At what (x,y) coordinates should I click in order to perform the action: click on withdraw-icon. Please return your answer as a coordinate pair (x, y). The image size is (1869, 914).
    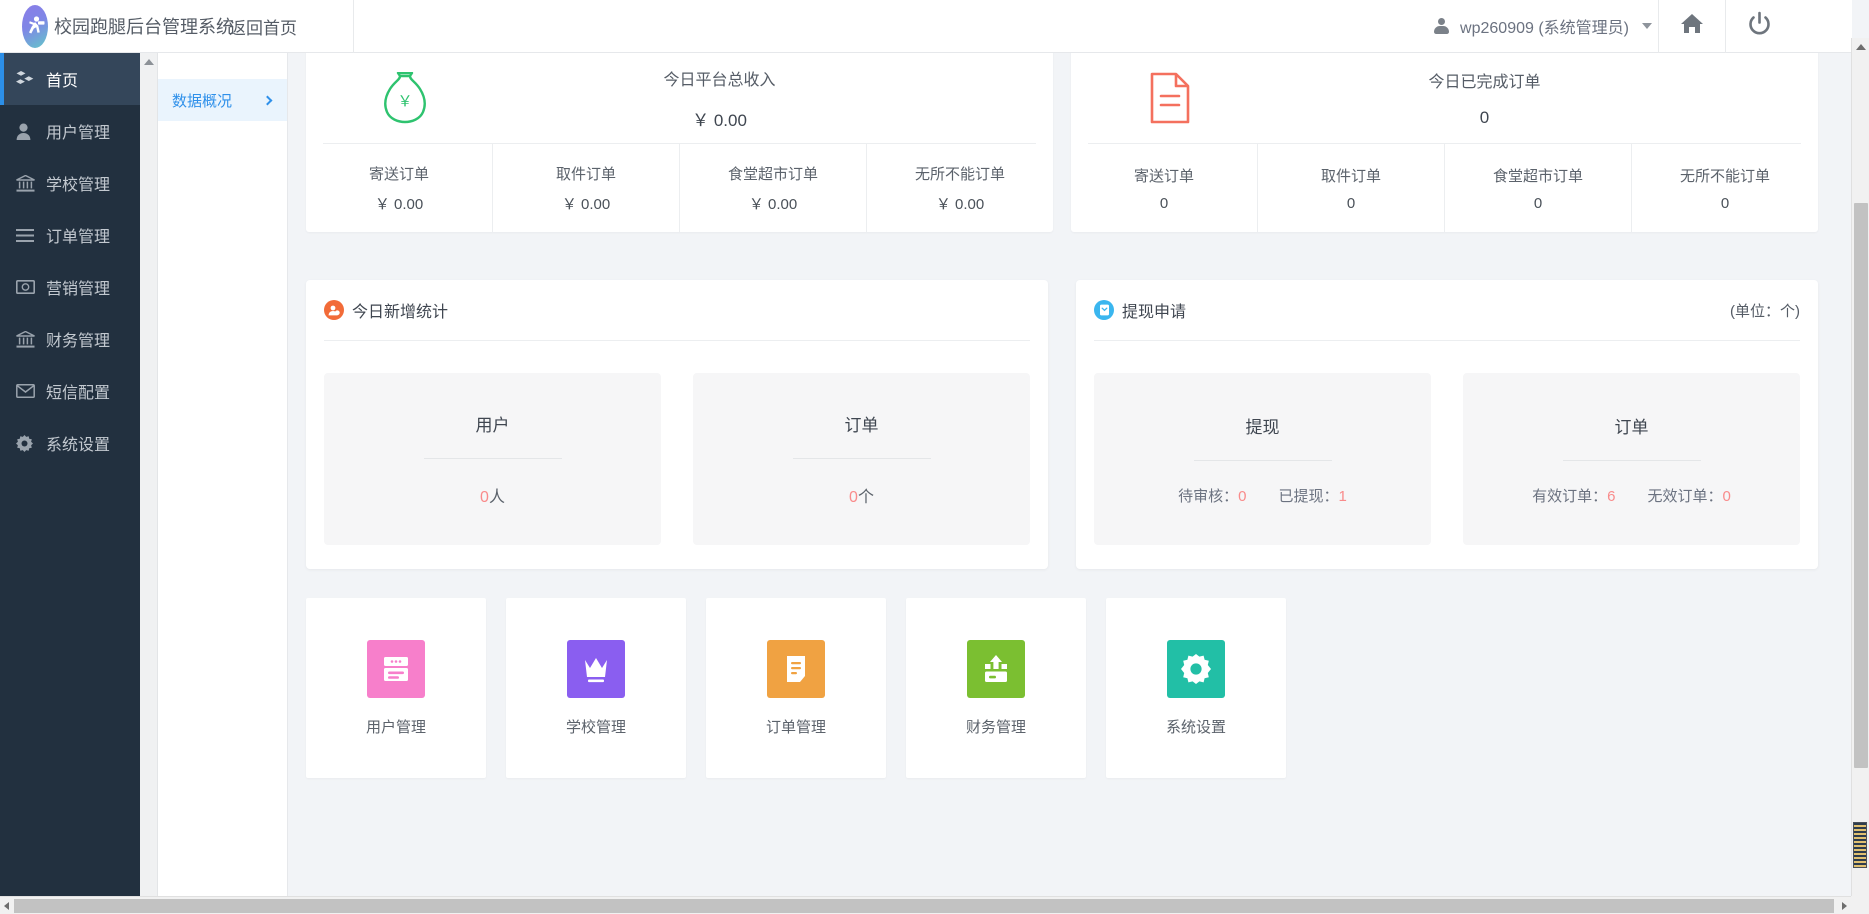
    Looking at the image, I should click on (1104, 310).